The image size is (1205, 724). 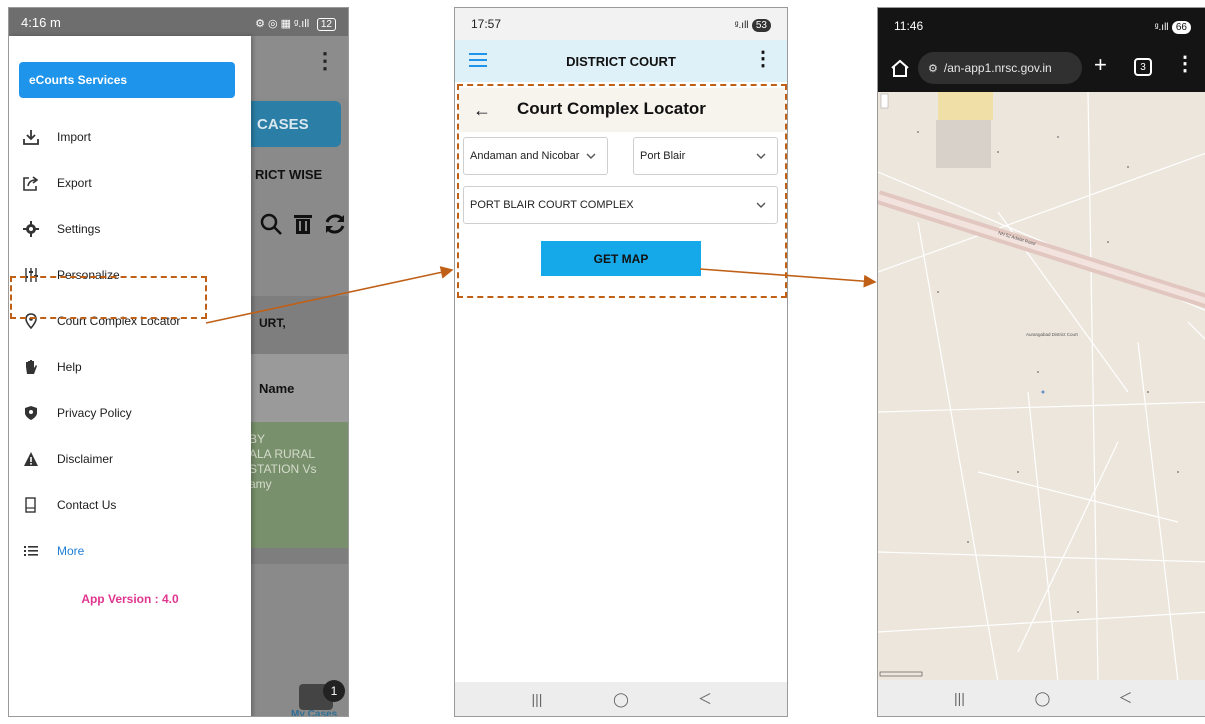 What do you see at coordinates (74, 137) in the screenshot?
I see `menu-item-label: Import` at bounding box center [74, 137].